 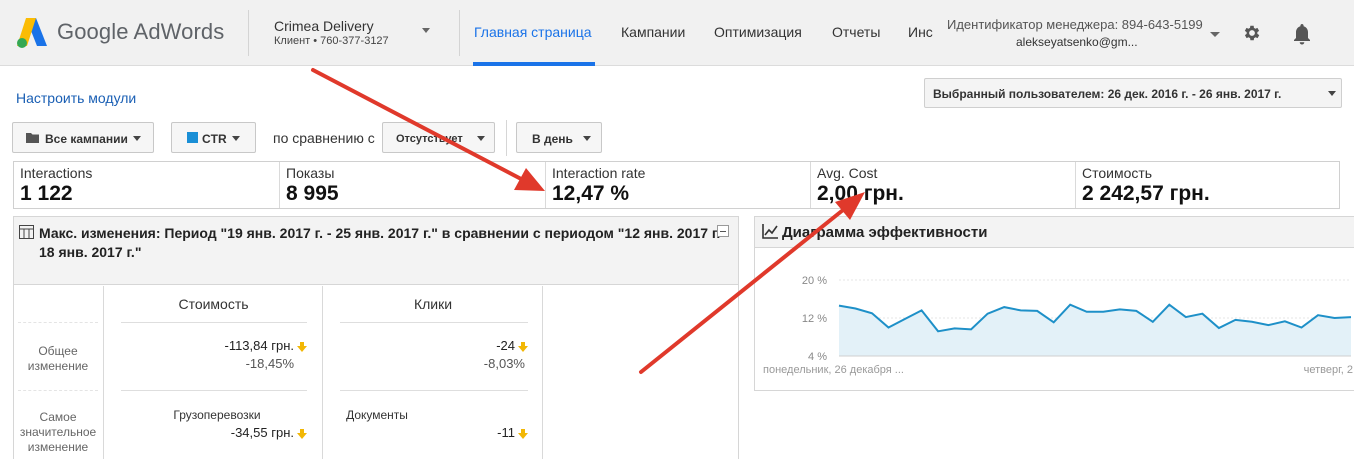 I want to click on campaign-filter-button: Все кампании, so click(x=83, y=137).